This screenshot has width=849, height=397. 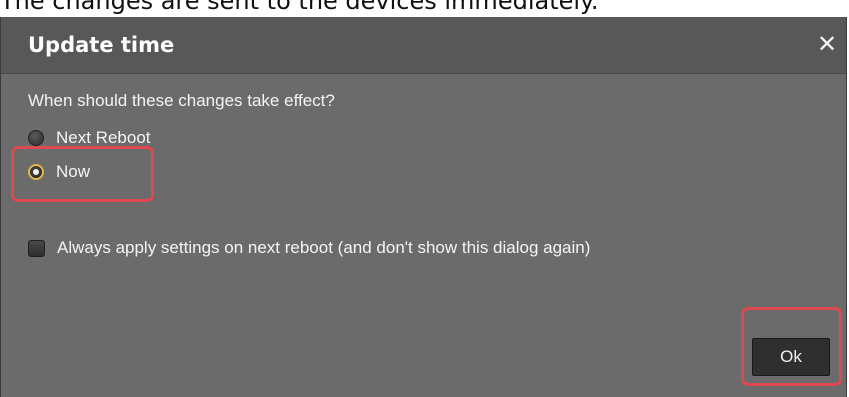 What do you see at coordinates (101, 45) in the screenshot?
I see `dialog-title: Update time` at bounding box center [101, 45].